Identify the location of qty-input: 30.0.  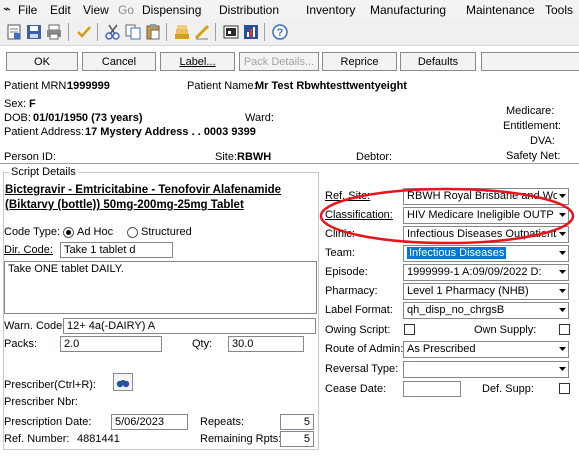
(266, 344).